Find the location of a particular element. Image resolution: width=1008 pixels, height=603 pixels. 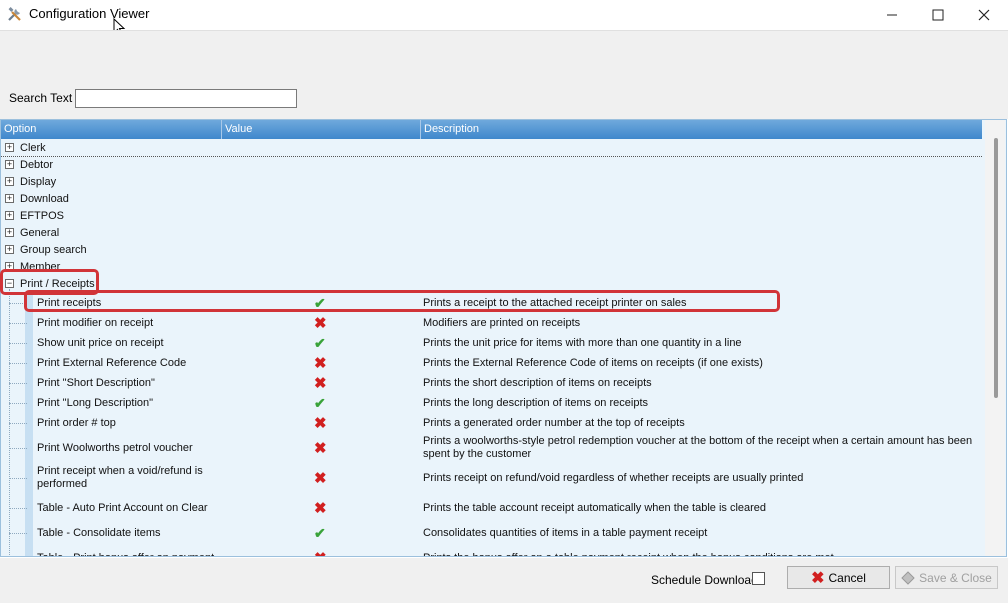

grid-header: Option Value Description is located at coordinates (491, 129).